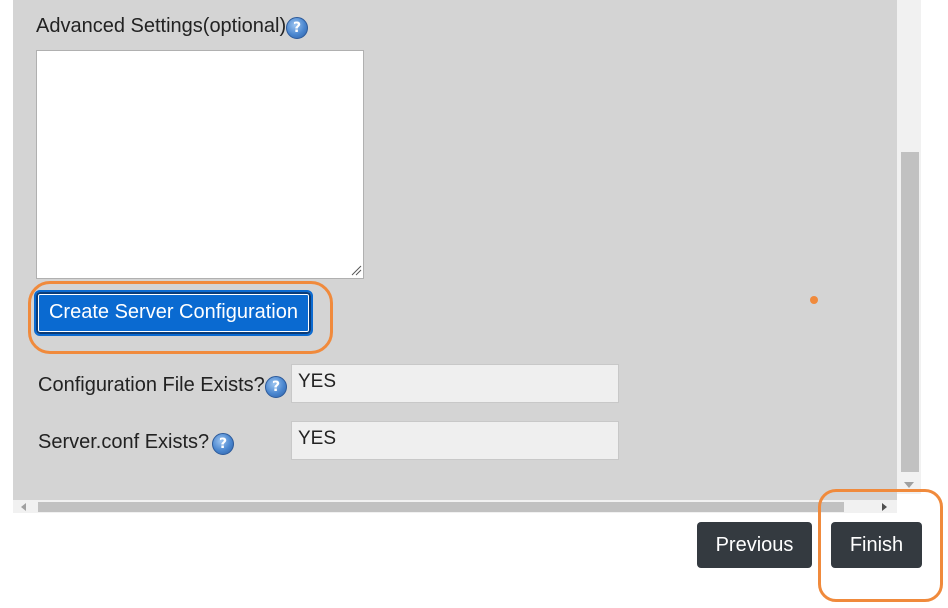 The image size is (948, 608). Describe the element at coordinates (356, 270) in the screenshot. I see `resize-grip-icon` at that location.